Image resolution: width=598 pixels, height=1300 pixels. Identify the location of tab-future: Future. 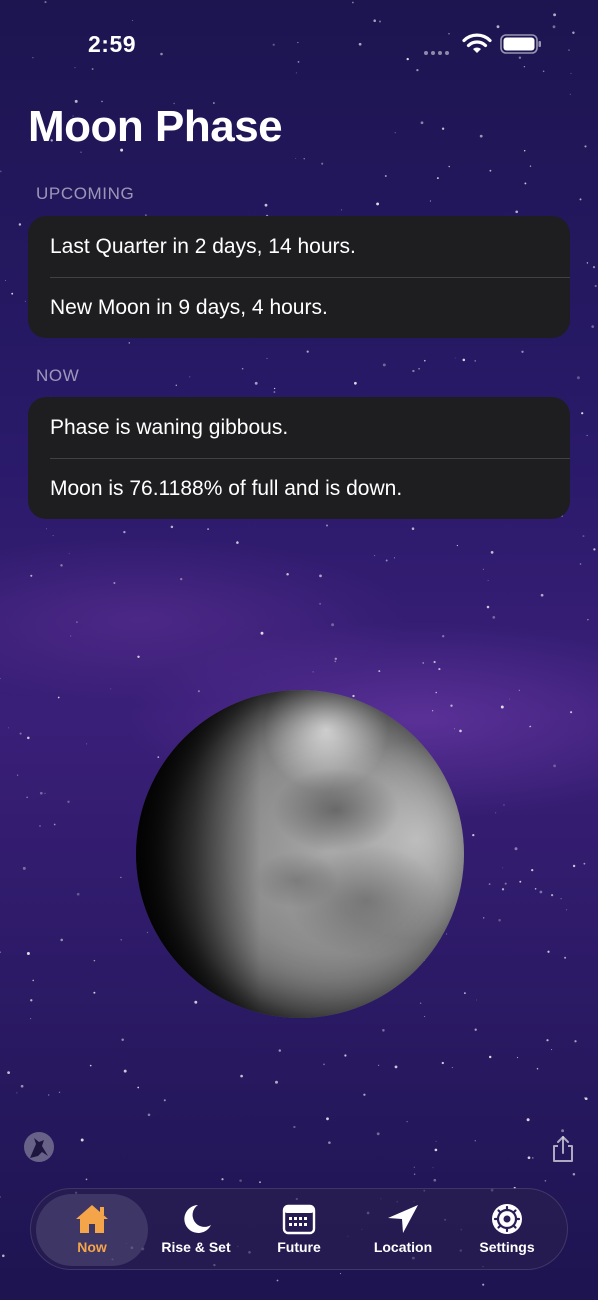
(299, 1230).